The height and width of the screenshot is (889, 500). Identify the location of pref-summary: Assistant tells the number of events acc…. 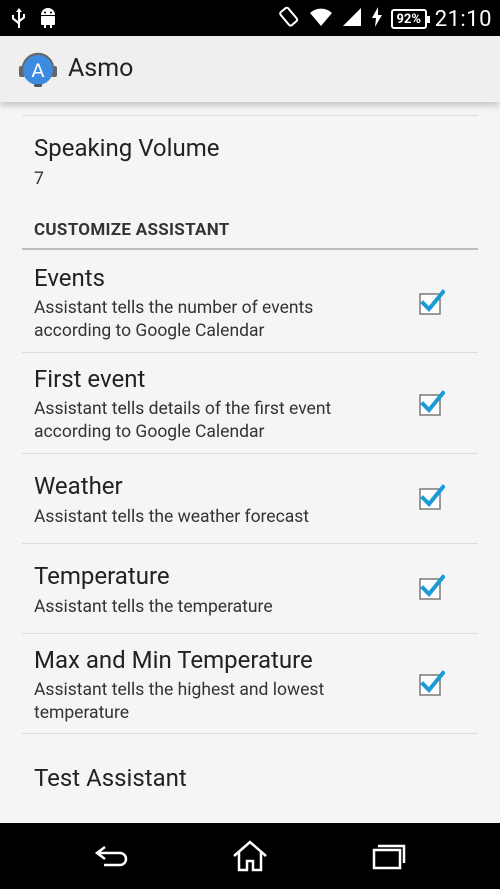
(174, 319).